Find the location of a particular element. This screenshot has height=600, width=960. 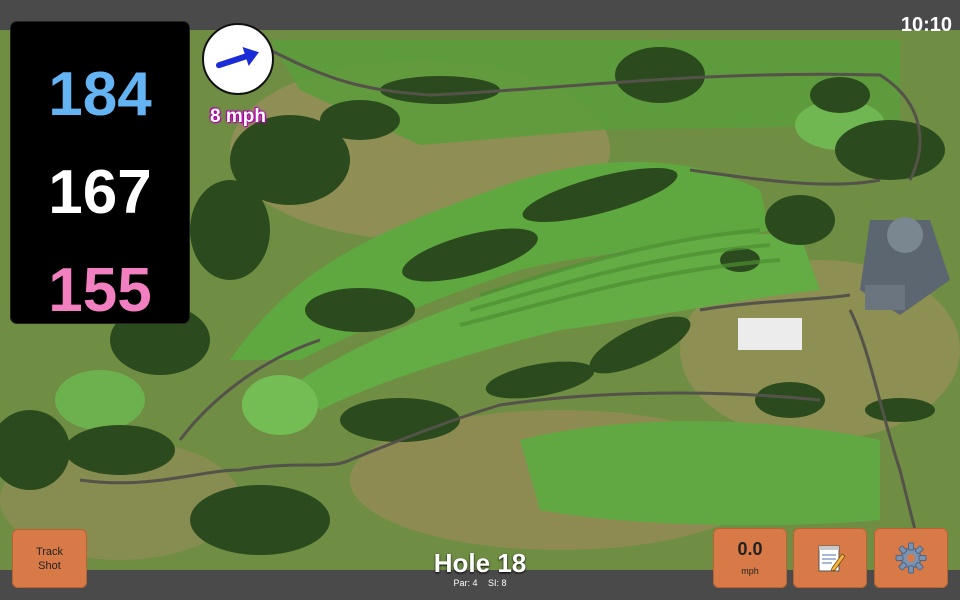

hole-title: Hole 18 is located at coordinates (480, 563).